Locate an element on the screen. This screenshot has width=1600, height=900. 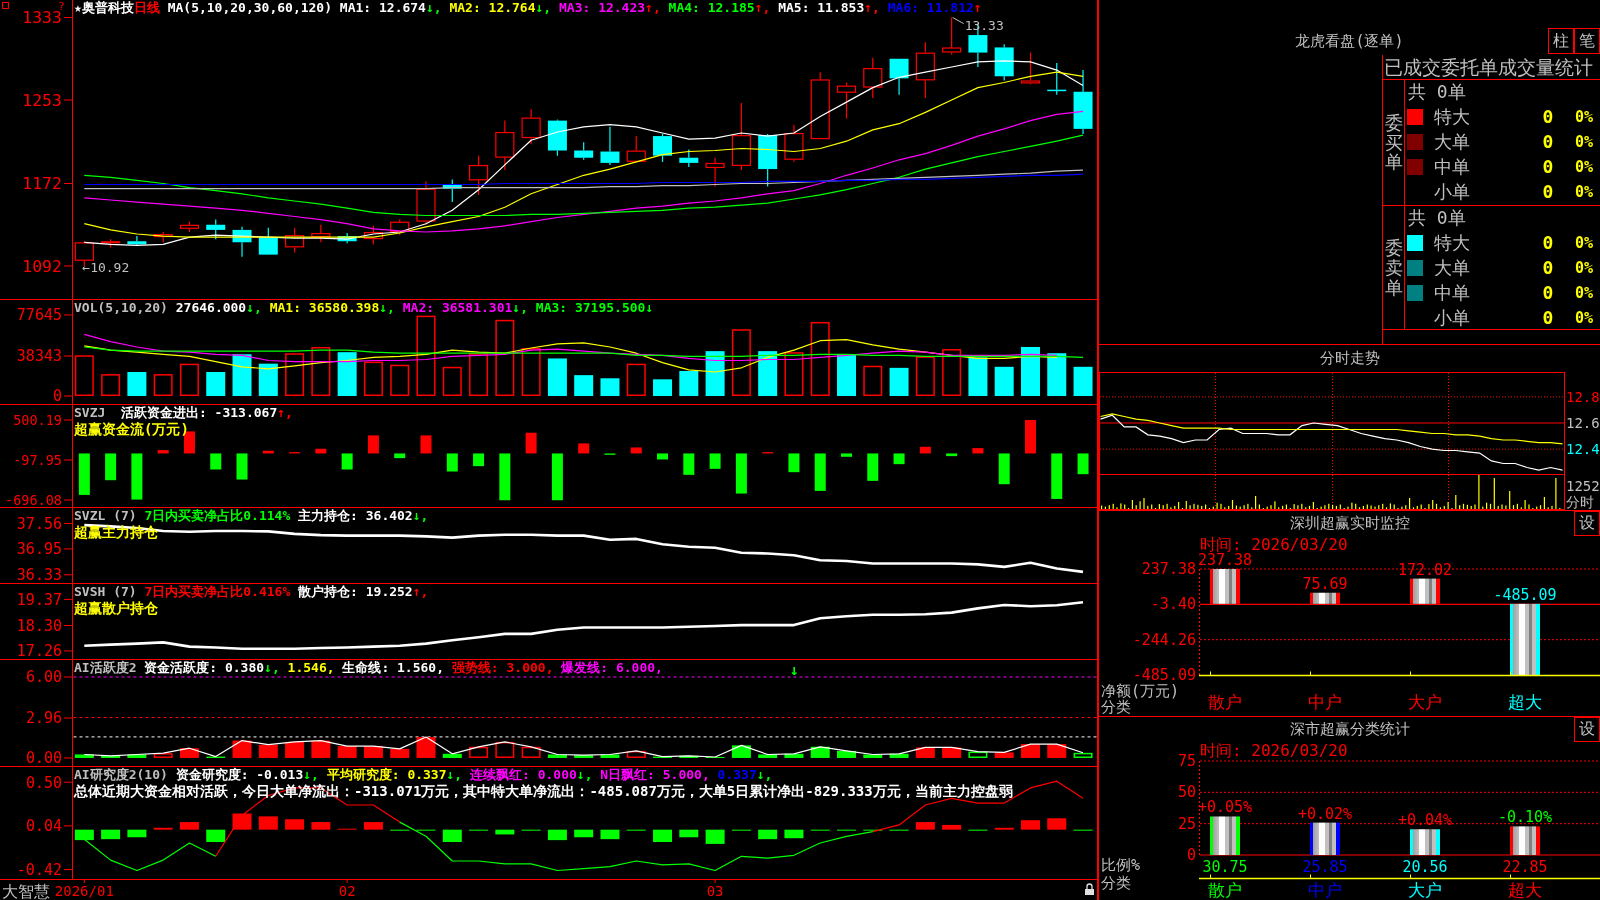
value-label: 20.56 is located at coordinates (1425, 867).